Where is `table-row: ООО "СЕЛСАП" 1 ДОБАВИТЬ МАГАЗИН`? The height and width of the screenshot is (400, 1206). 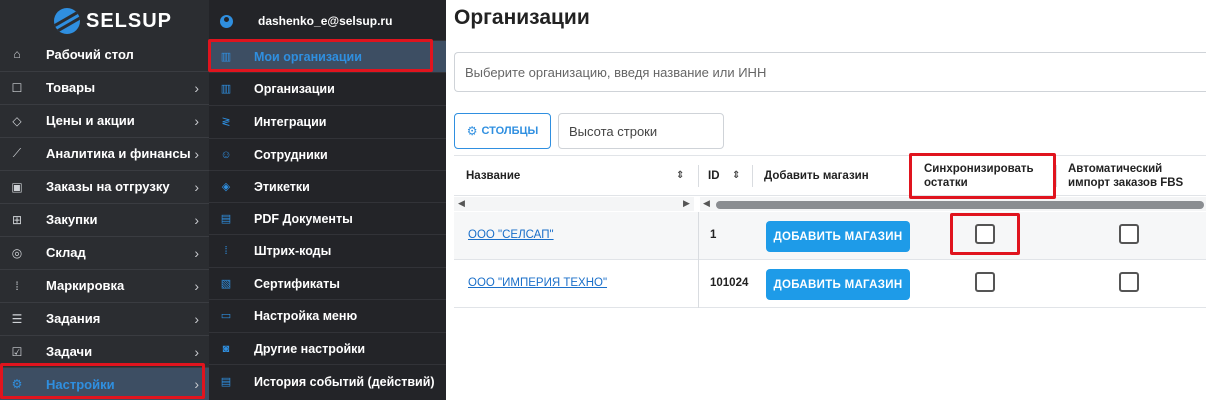 table-row: ООО "СЕЛСАП" 1 ДОБАВИТЬ МАГАЗИН is located at coordinates (830, 236).